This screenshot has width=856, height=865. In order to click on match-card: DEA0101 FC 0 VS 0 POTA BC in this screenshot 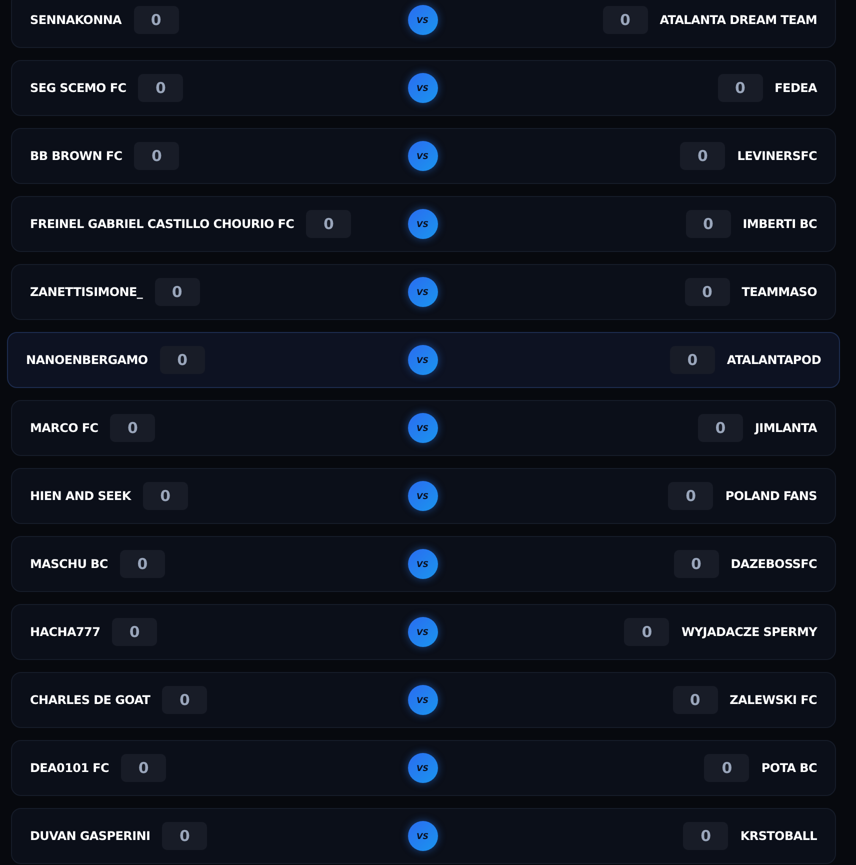, I will do `click(423, 768)`.